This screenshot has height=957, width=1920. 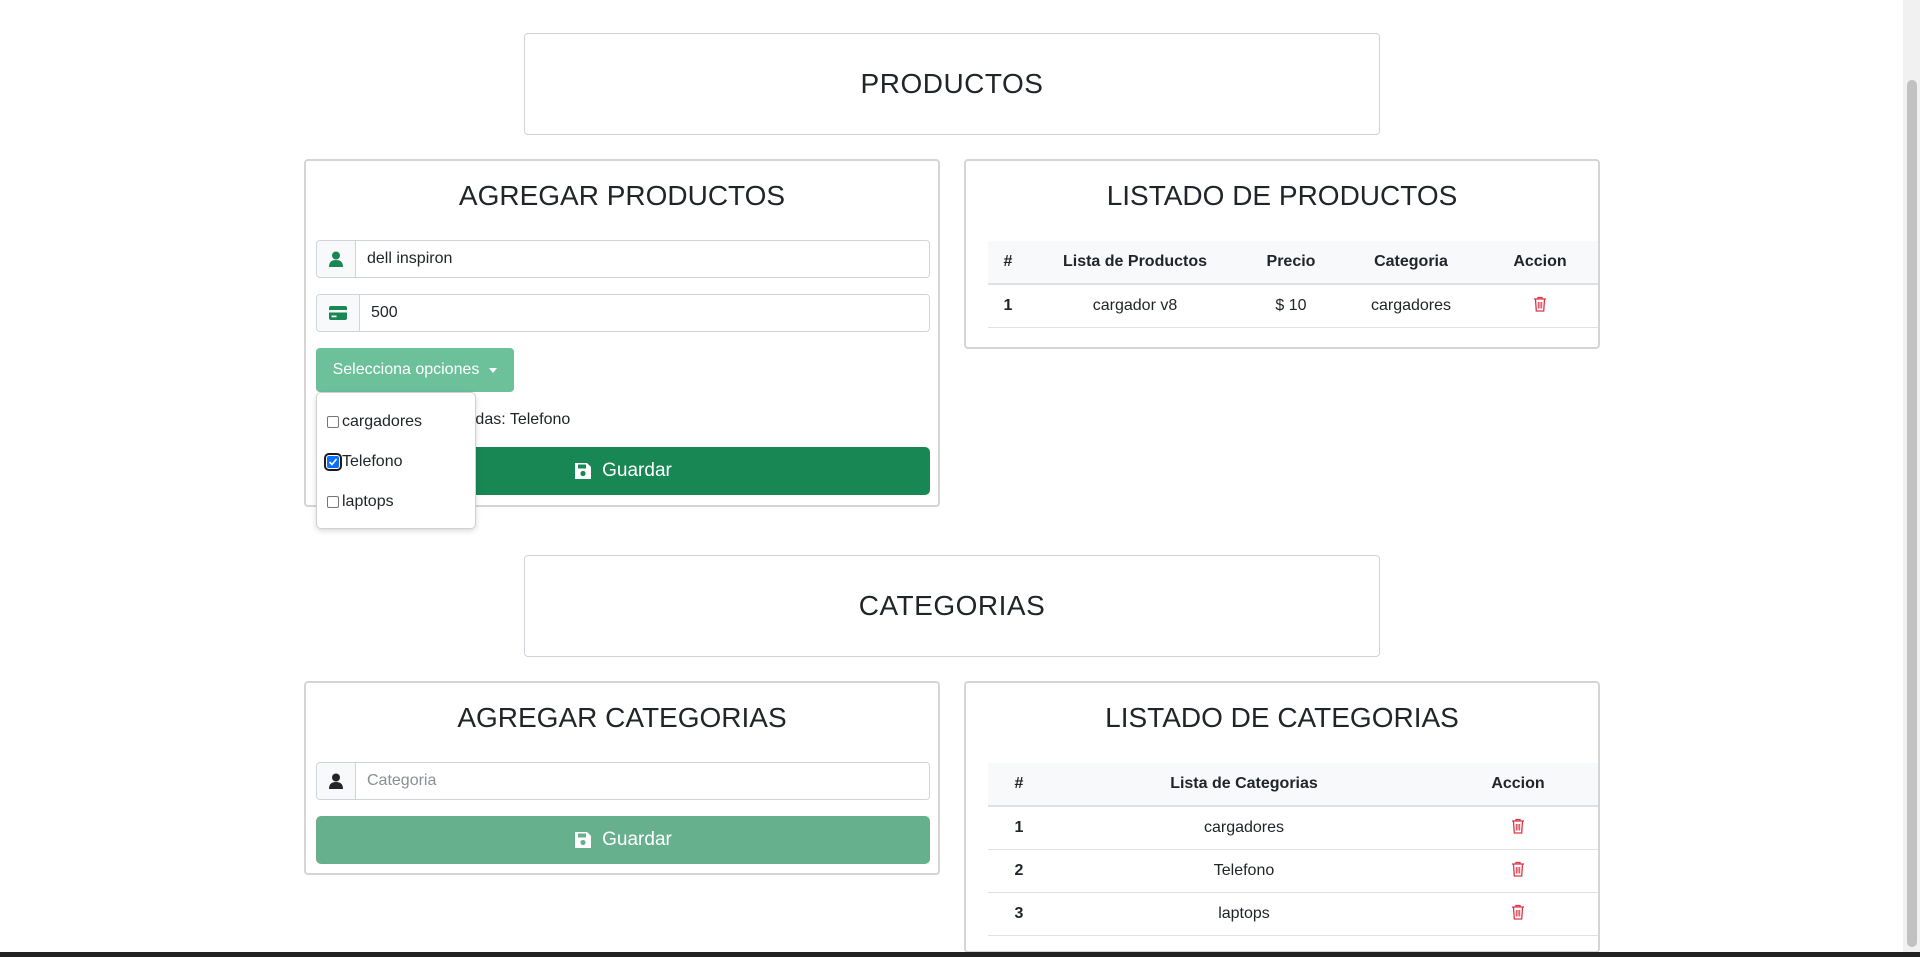 I want to click on category-name-field, so click(x=623, y=781).